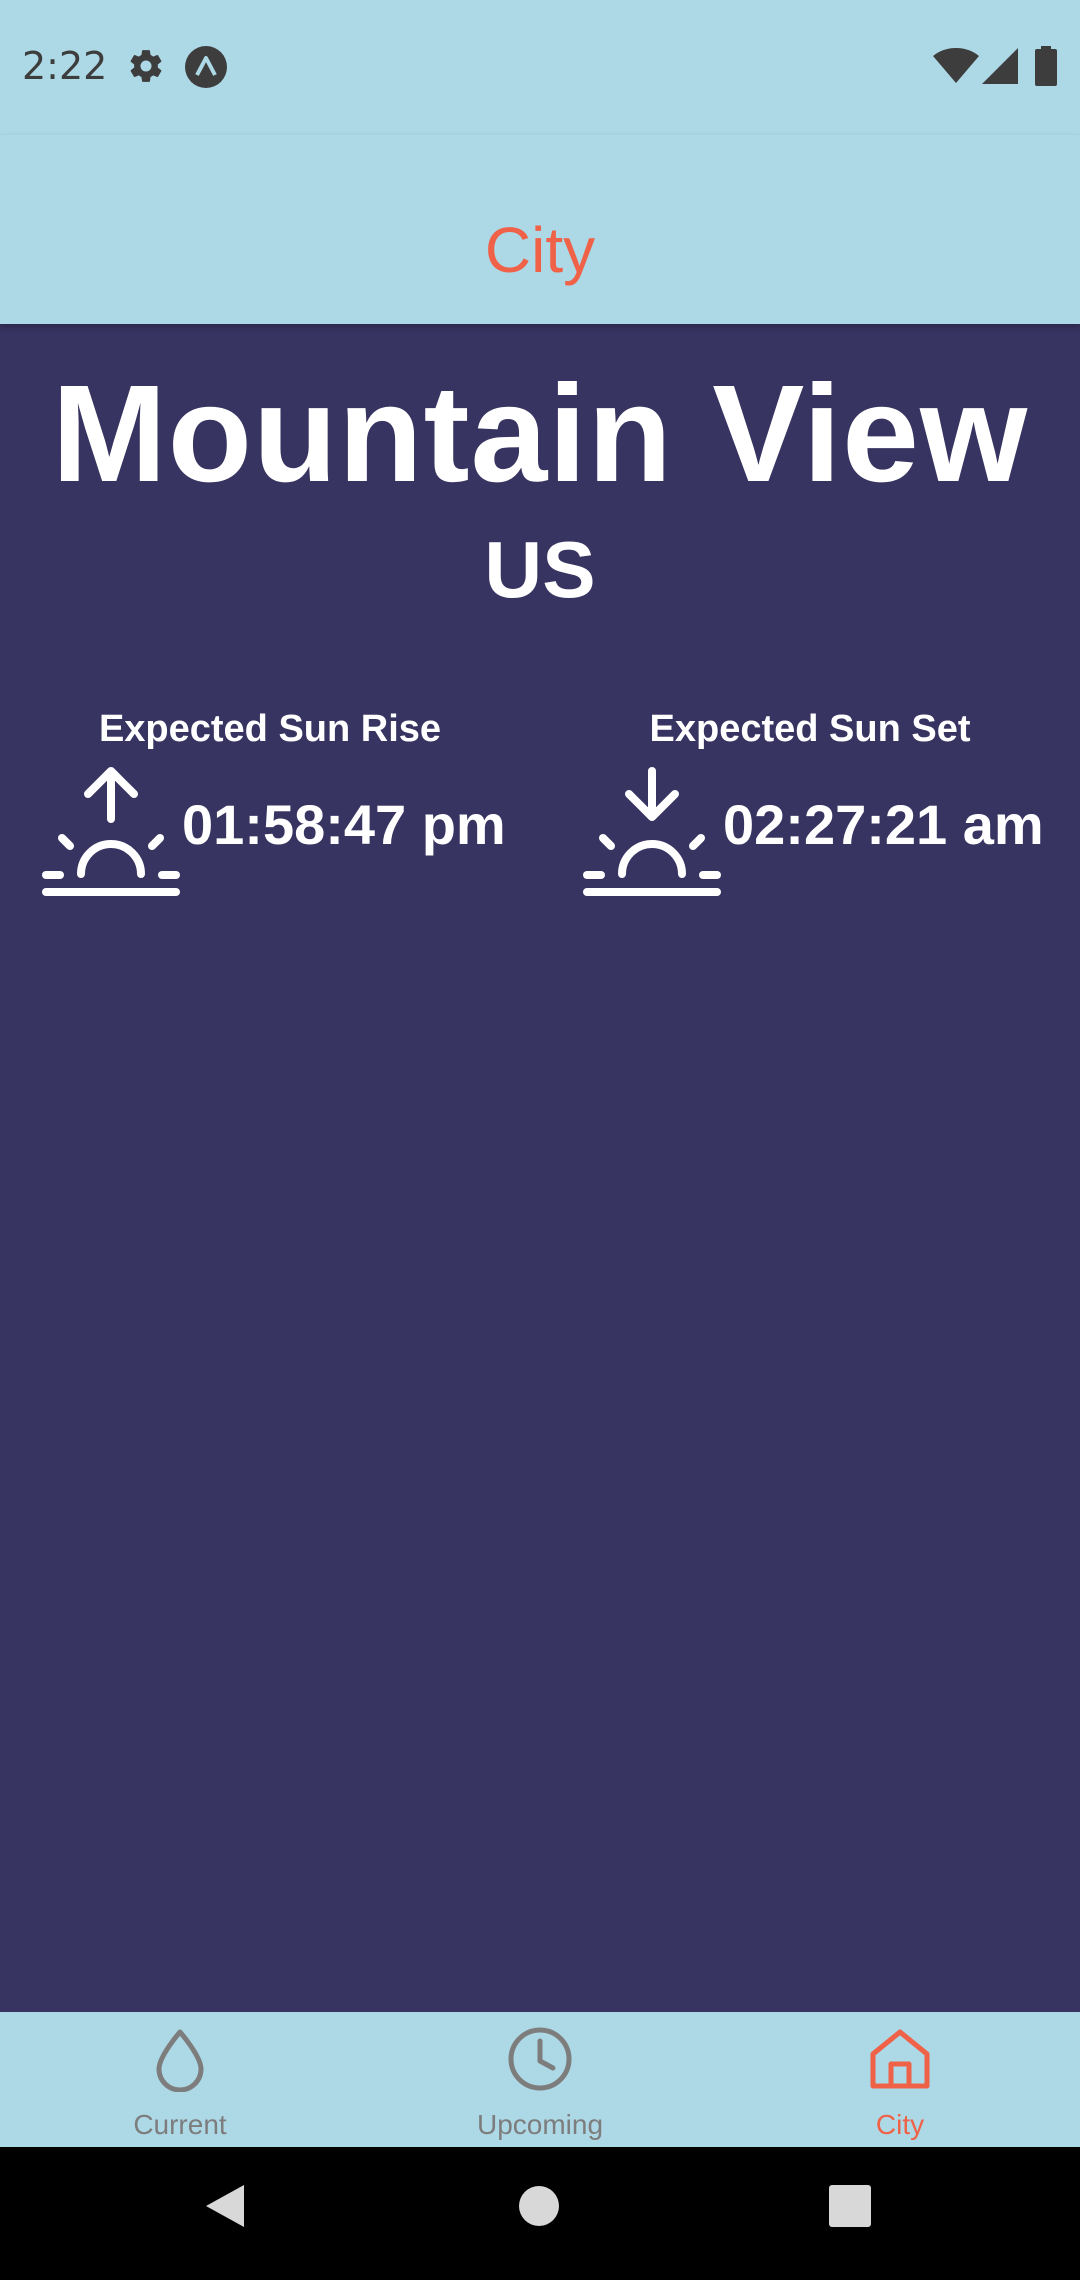  Describe the element at coordinates (900, 2124) in the screenshot. I see `tab-city-label: City` at that location.